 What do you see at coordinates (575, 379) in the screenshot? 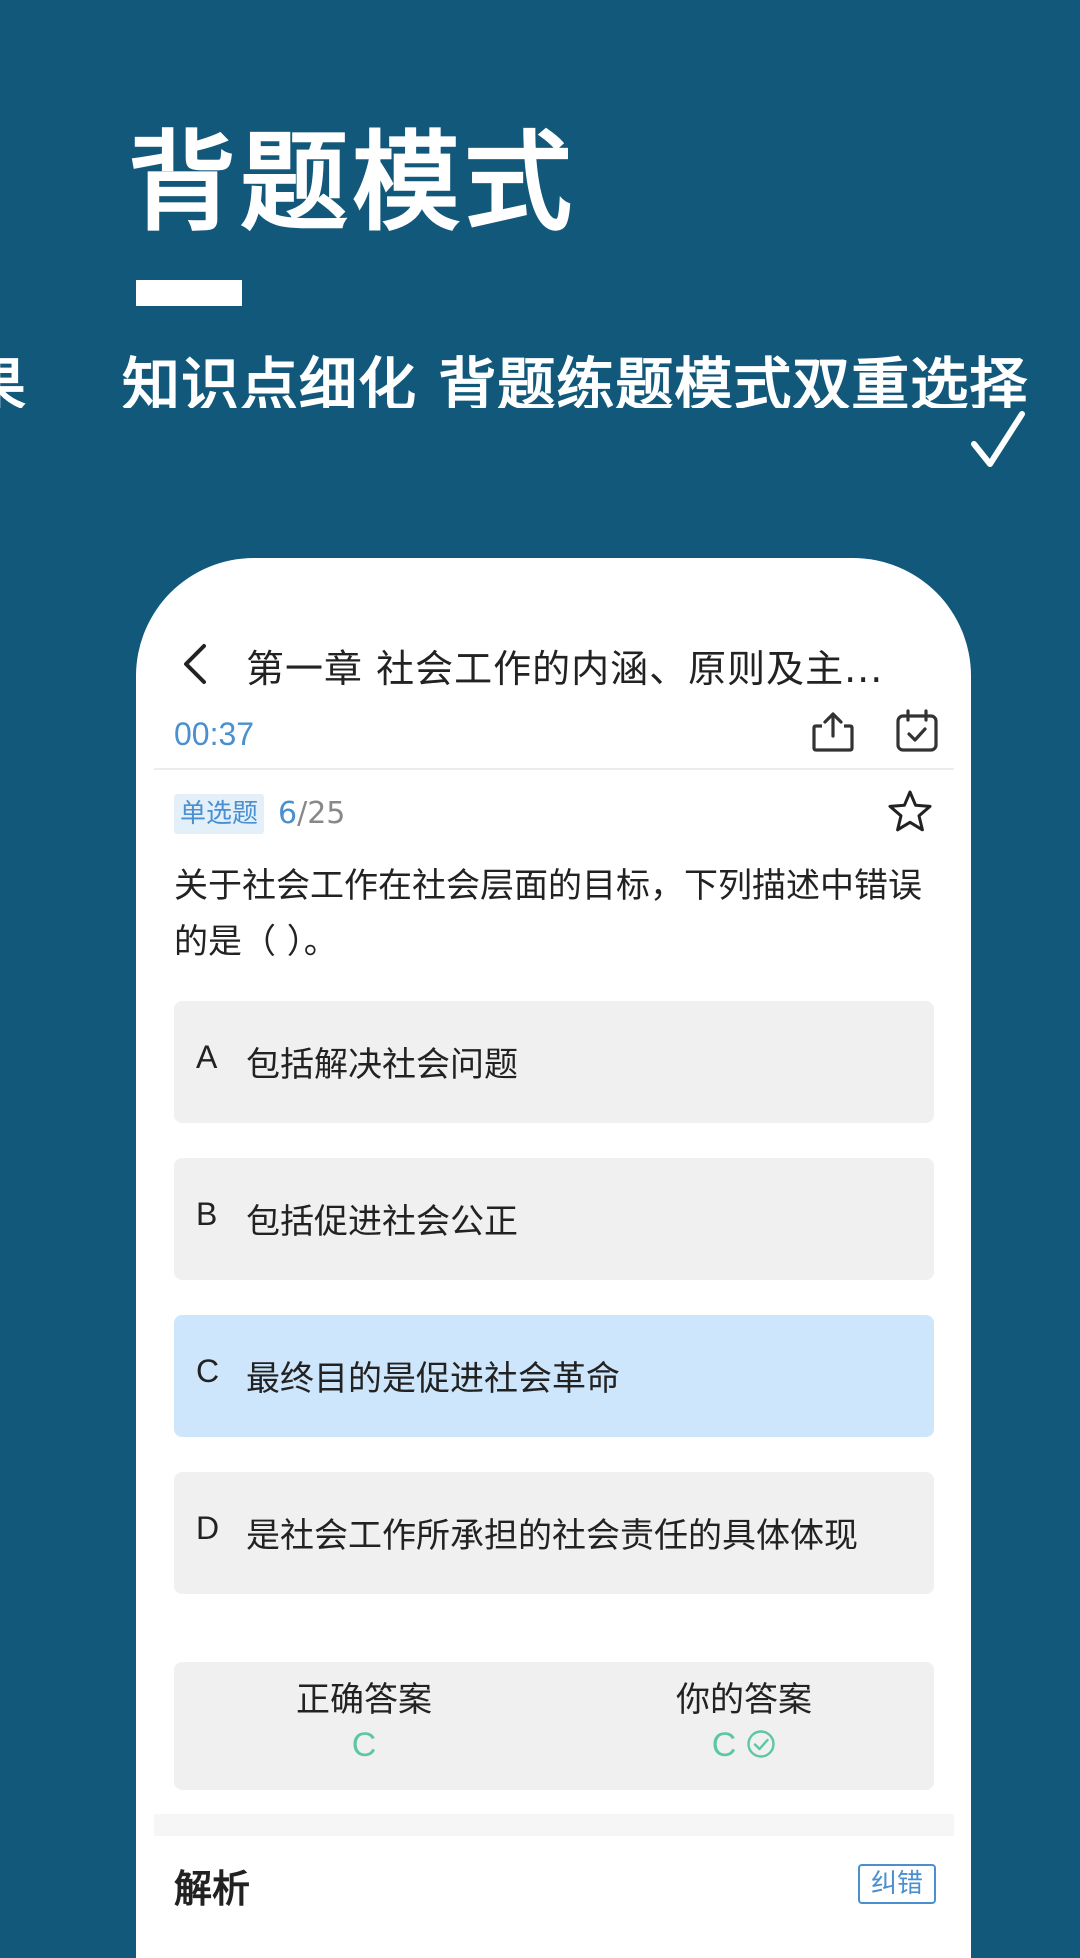
I see `banner-subtitle: 知识点细化 背题练题模式双重选择` at bounding box center [575, 379].